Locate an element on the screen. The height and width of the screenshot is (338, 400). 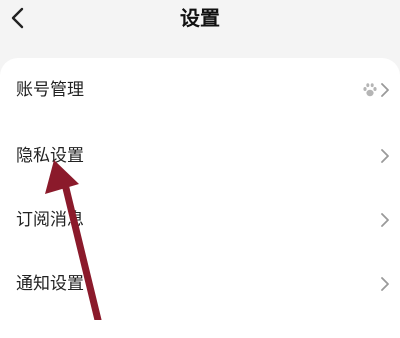
settings-item-label: 账号管理 is located at coordinates (50, 90).